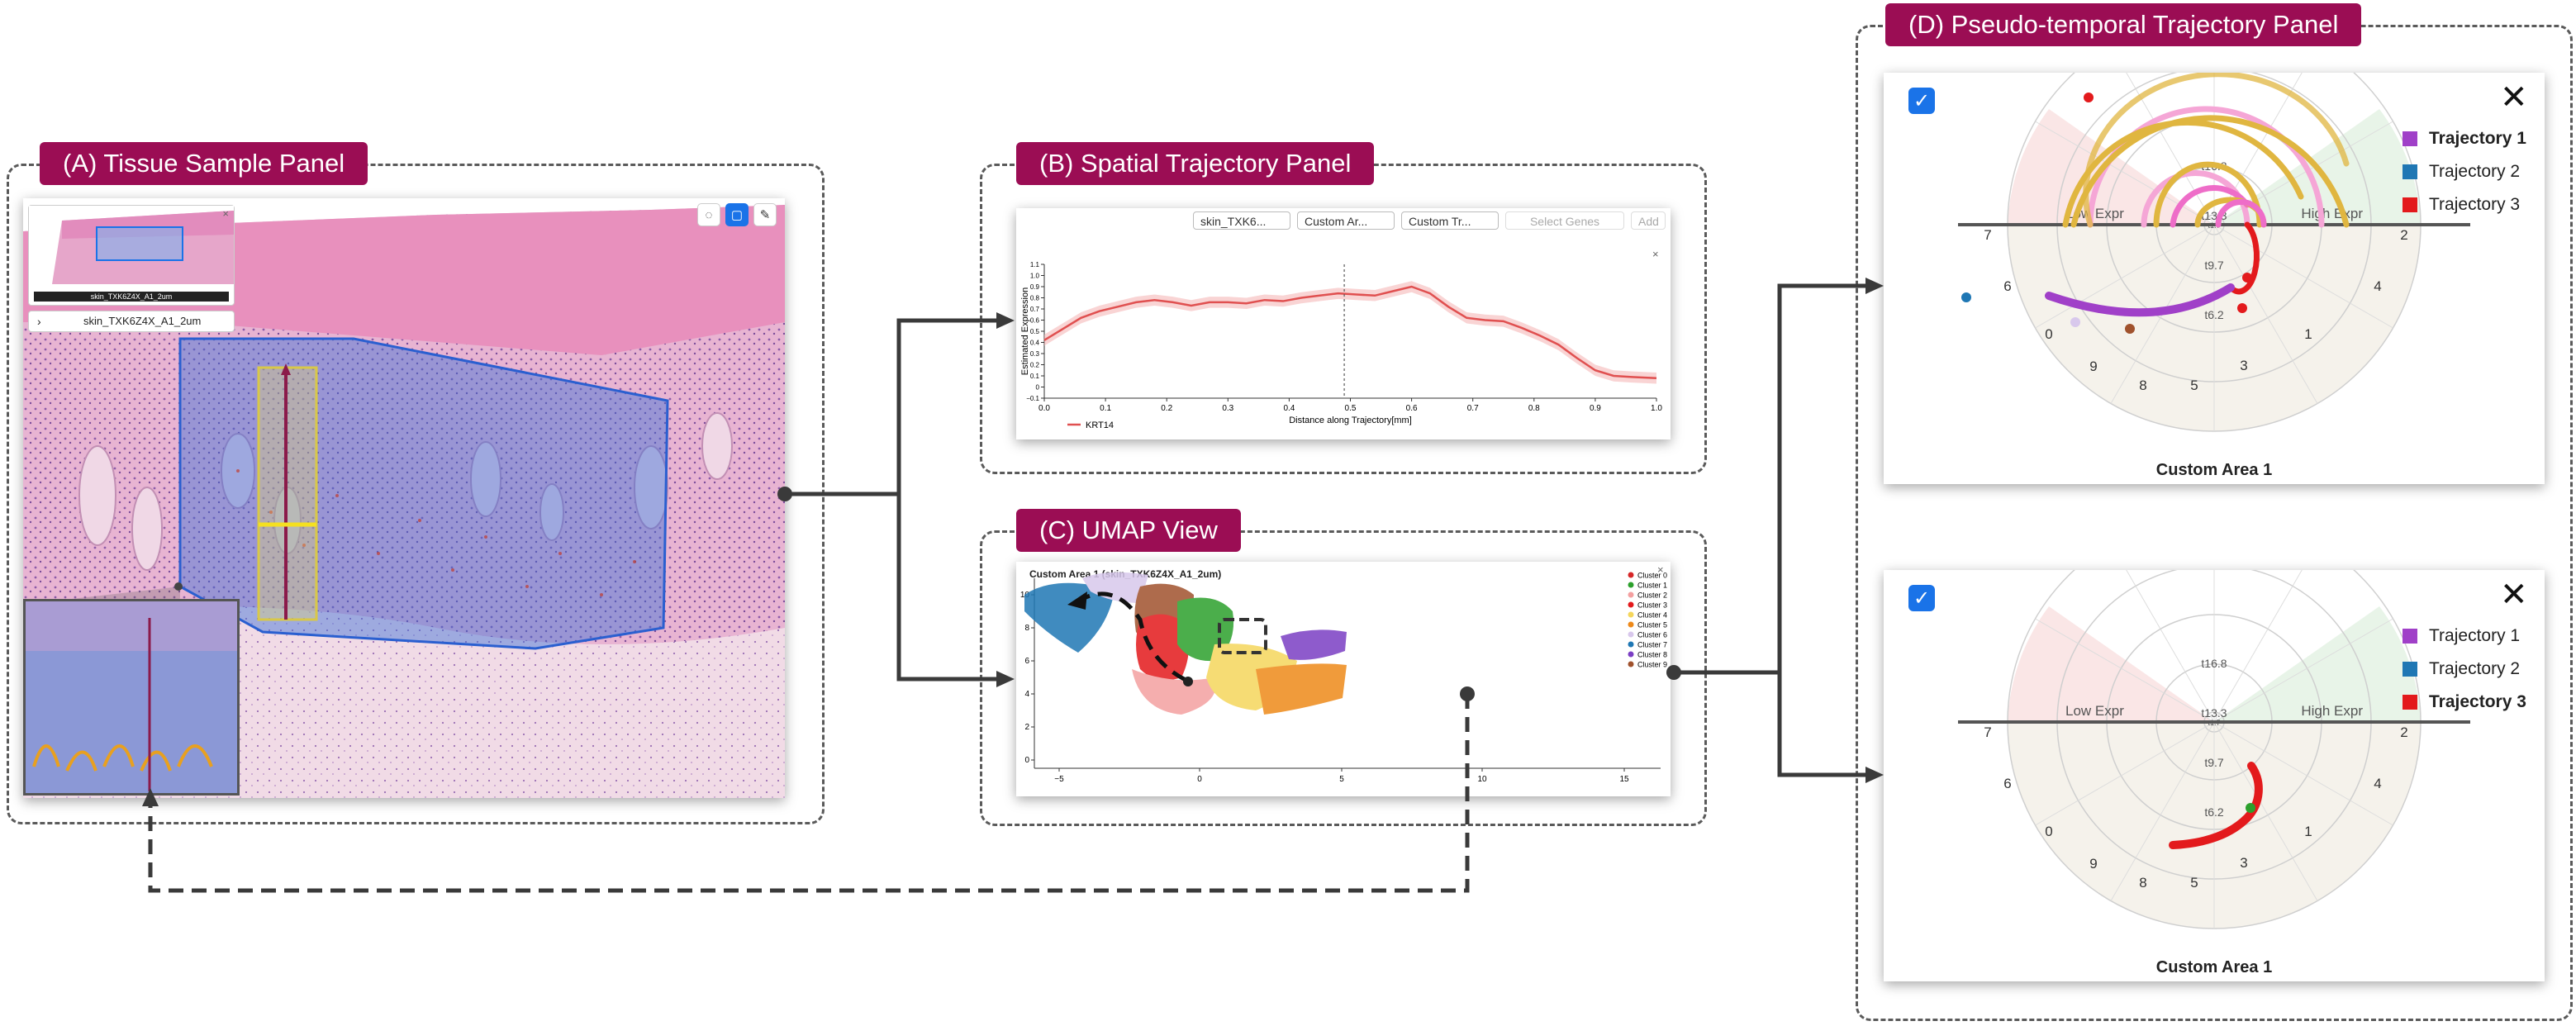 The image size is (2576, 1026). What do you see at coordinates (1652, 645) in the screenshot?
I see `cluster-legend-label: Cluster 7` at bounding box center [1652, 645].